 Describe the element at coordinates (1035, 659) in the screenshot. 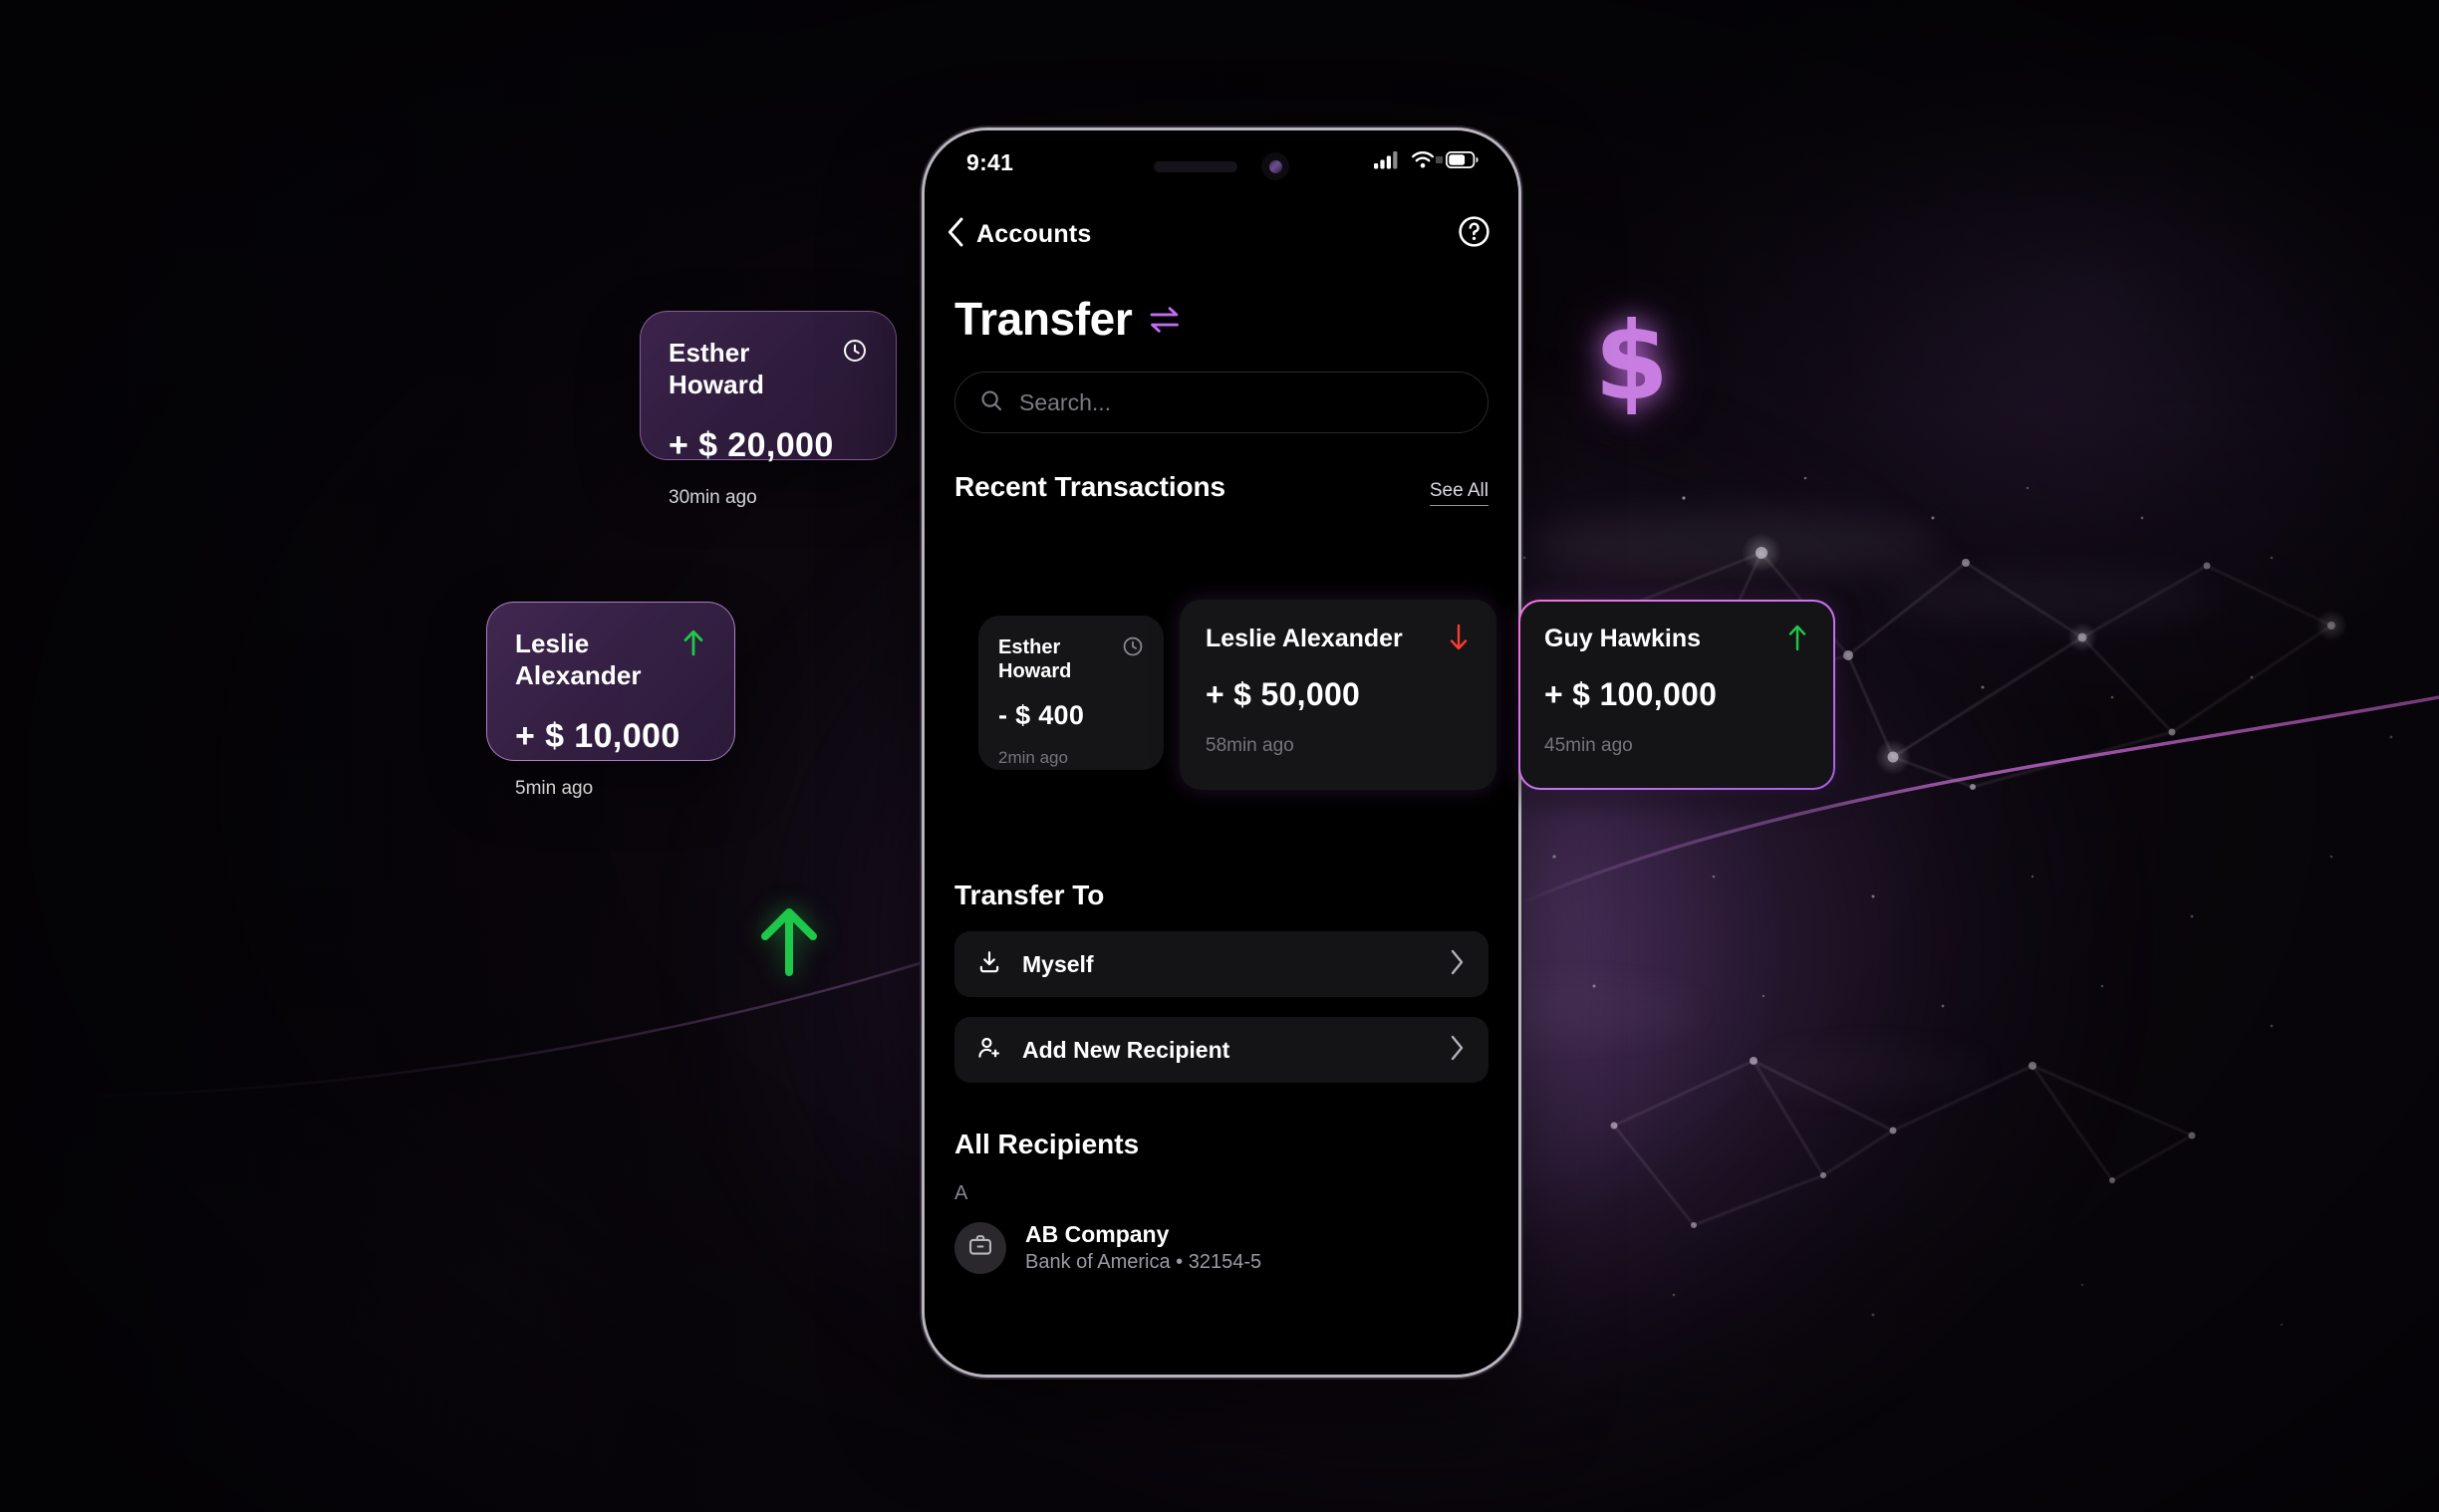

I see `transaction-name: Esther Howard` at that location.